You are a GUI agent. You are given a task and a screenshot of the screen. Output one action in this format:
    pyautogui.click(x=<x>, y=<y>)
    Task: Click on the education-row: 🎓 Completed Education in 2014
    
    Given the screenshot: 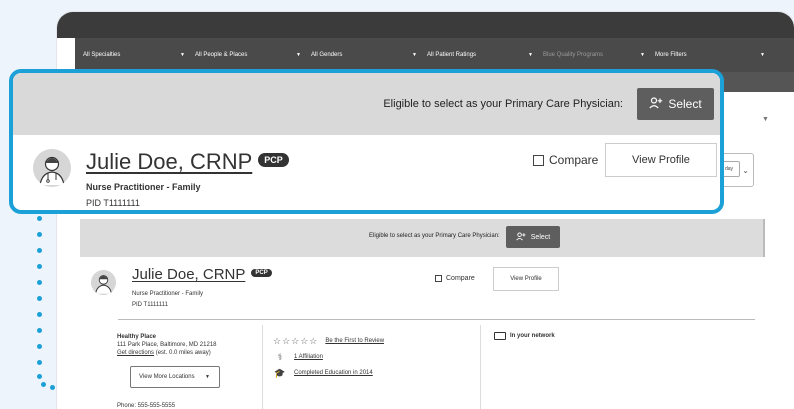 What is the action you would take?
    pyautogui.click(x=328, y=373)
    